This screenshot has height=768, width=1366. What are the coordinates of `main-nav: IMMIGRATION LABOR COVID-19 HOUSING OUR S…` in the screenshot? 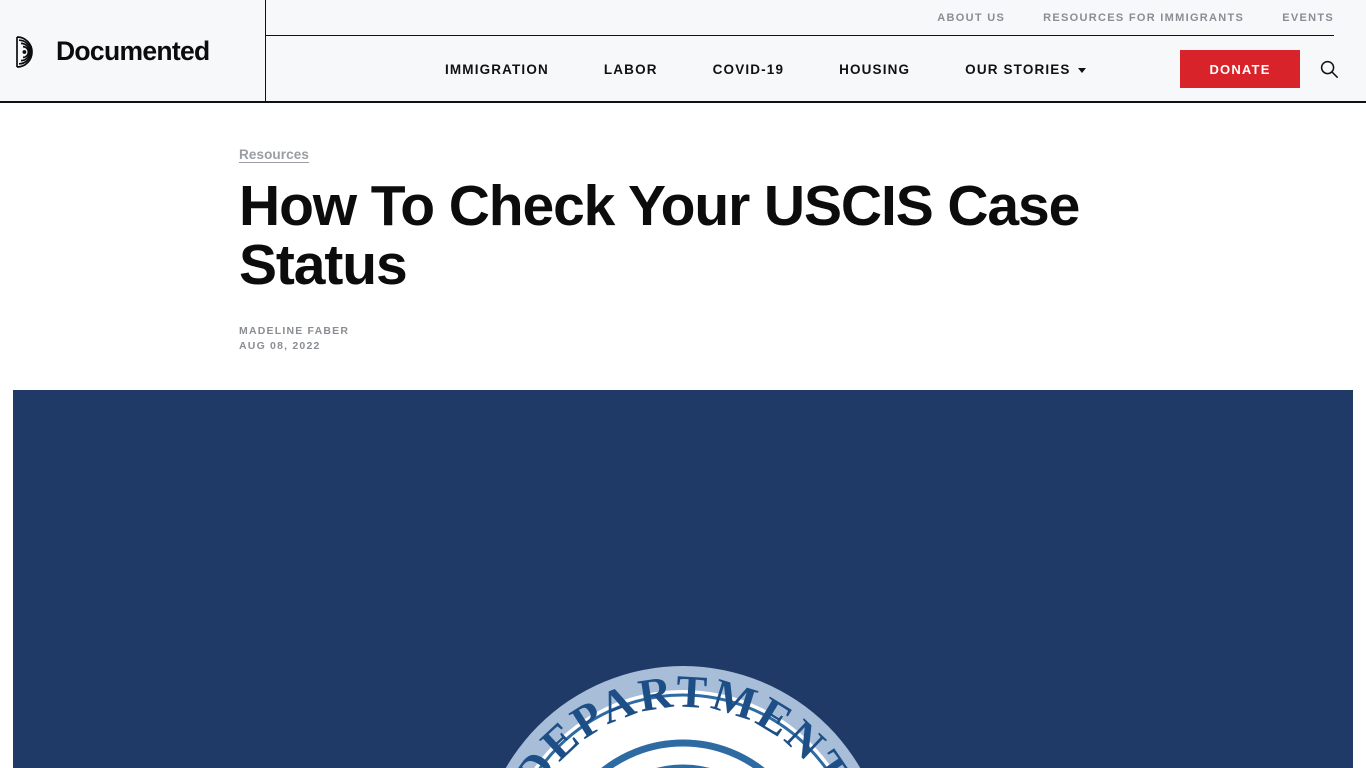 It's located at (765, 69).